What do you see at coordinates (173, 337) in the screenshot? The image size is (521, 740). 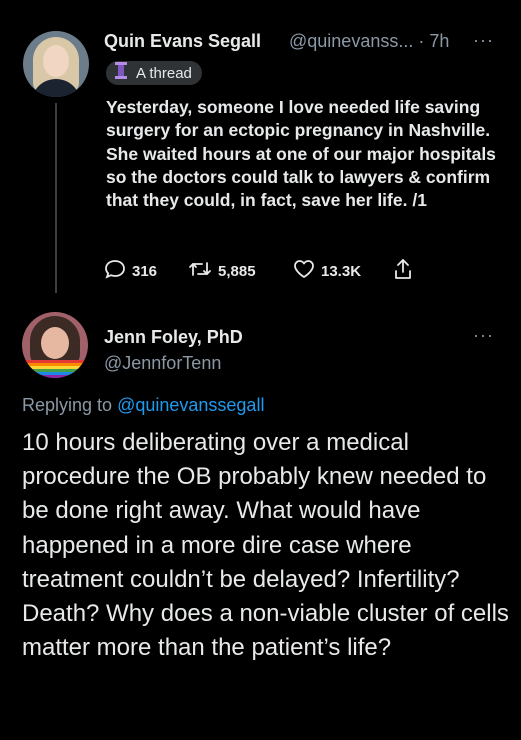 I see `author-name: Jenn Foley, PhD` at bounding box center [173, 337].